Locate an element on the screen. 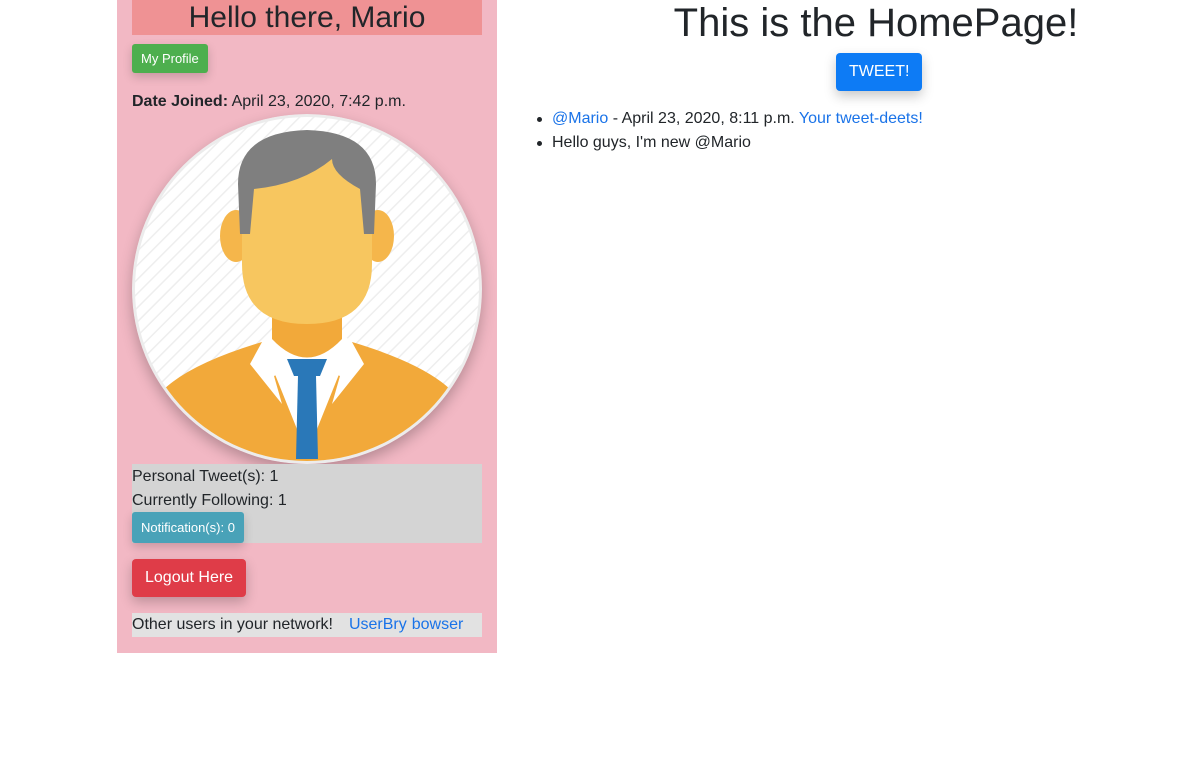 This screenshot has height=763, width=1202. tweet-message: Hello guys, I'm new @Mario is located at coordinates (651, 142).